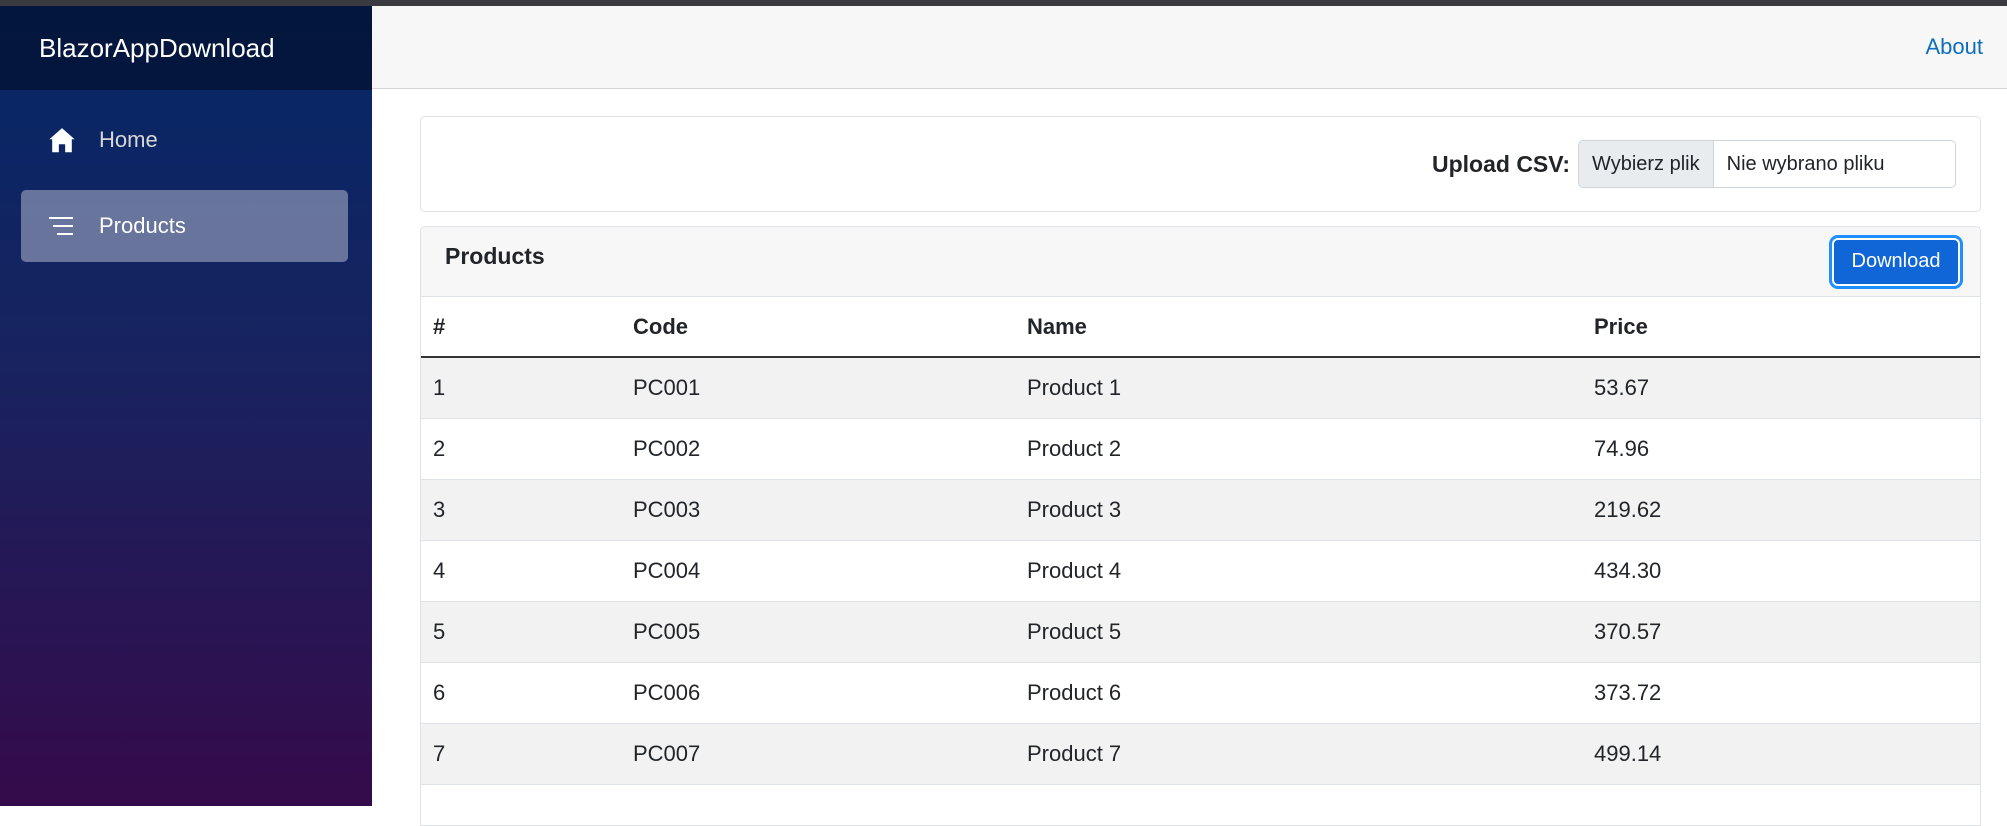 The image size is (2007, 826). I want to click on file-input: Wybierz plik Nie wybrano pliku, so click(1767, 164).